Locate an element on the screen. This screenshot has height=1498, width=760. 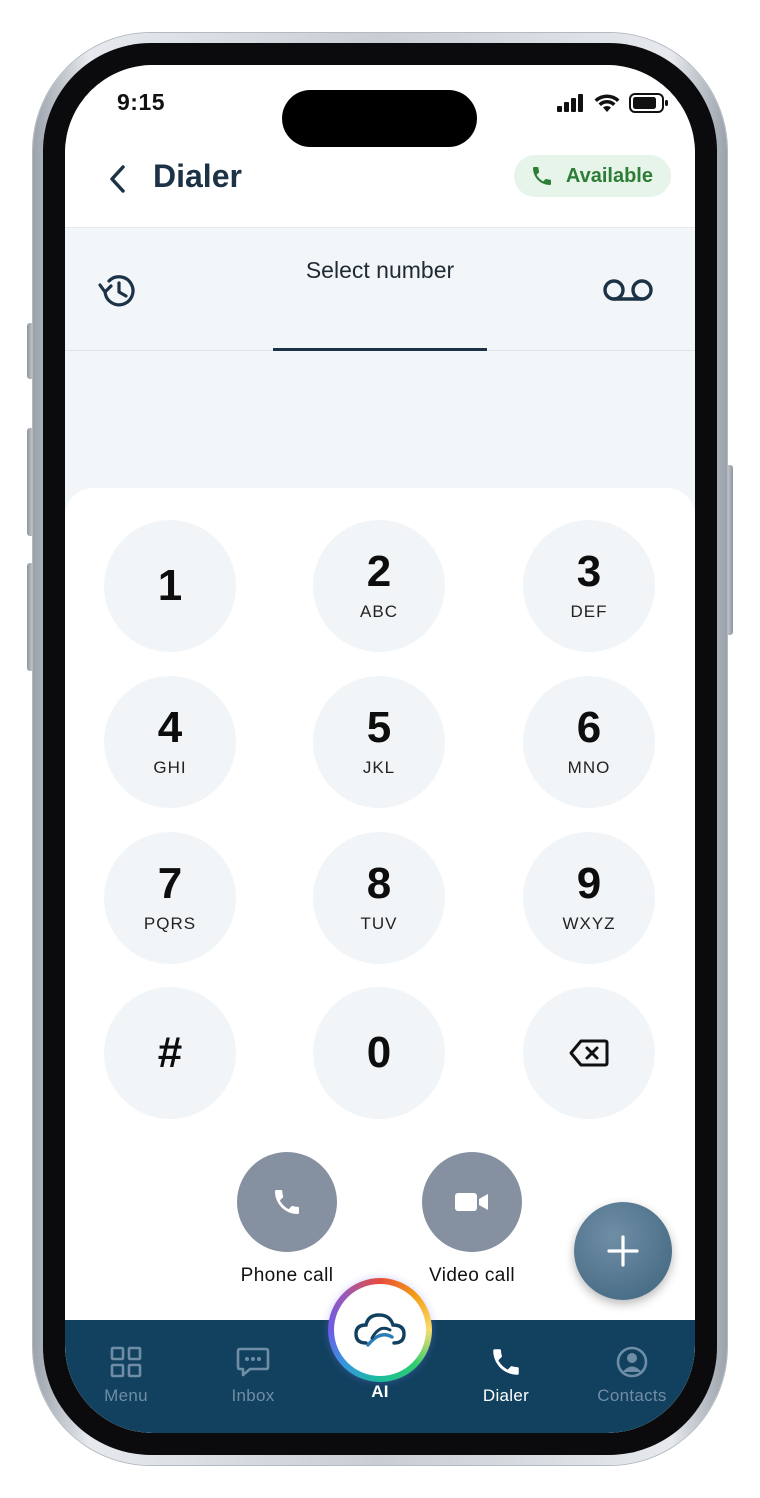
key-digit: 7 is located at coordinates (170, 883).